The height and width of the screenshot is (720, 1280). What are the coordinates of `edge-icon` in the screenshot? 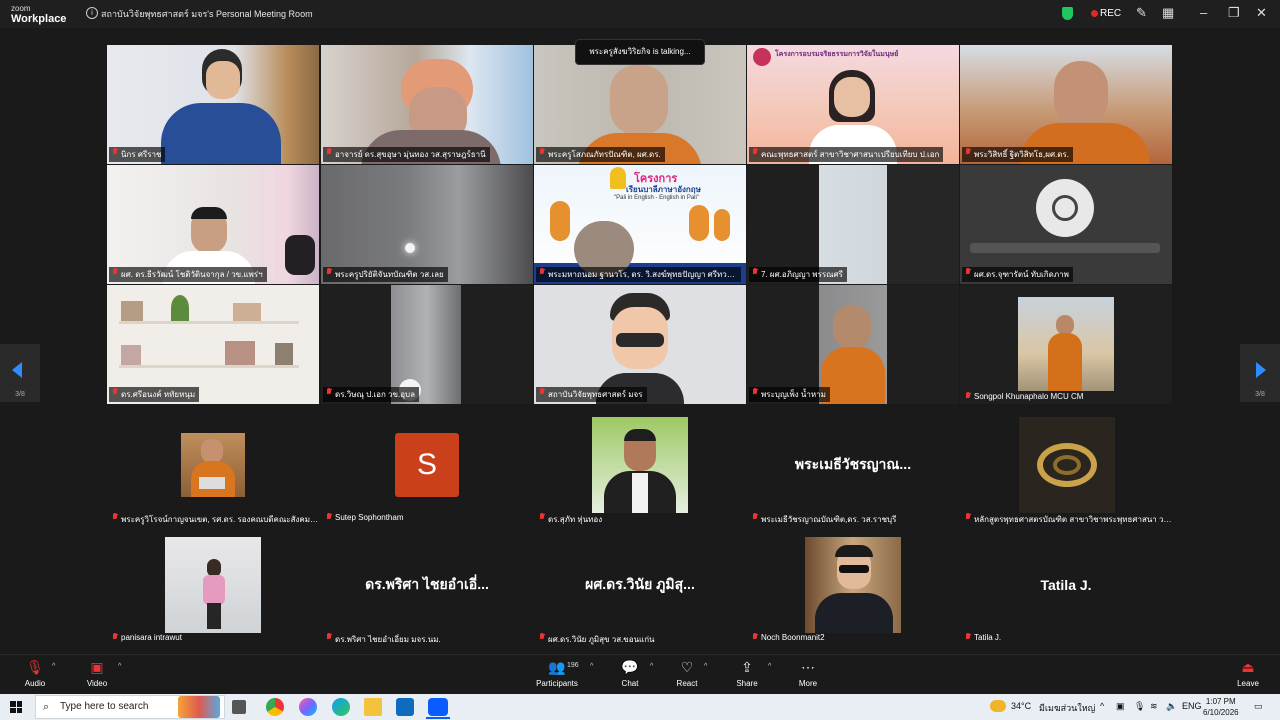 It's located at (341, 707).